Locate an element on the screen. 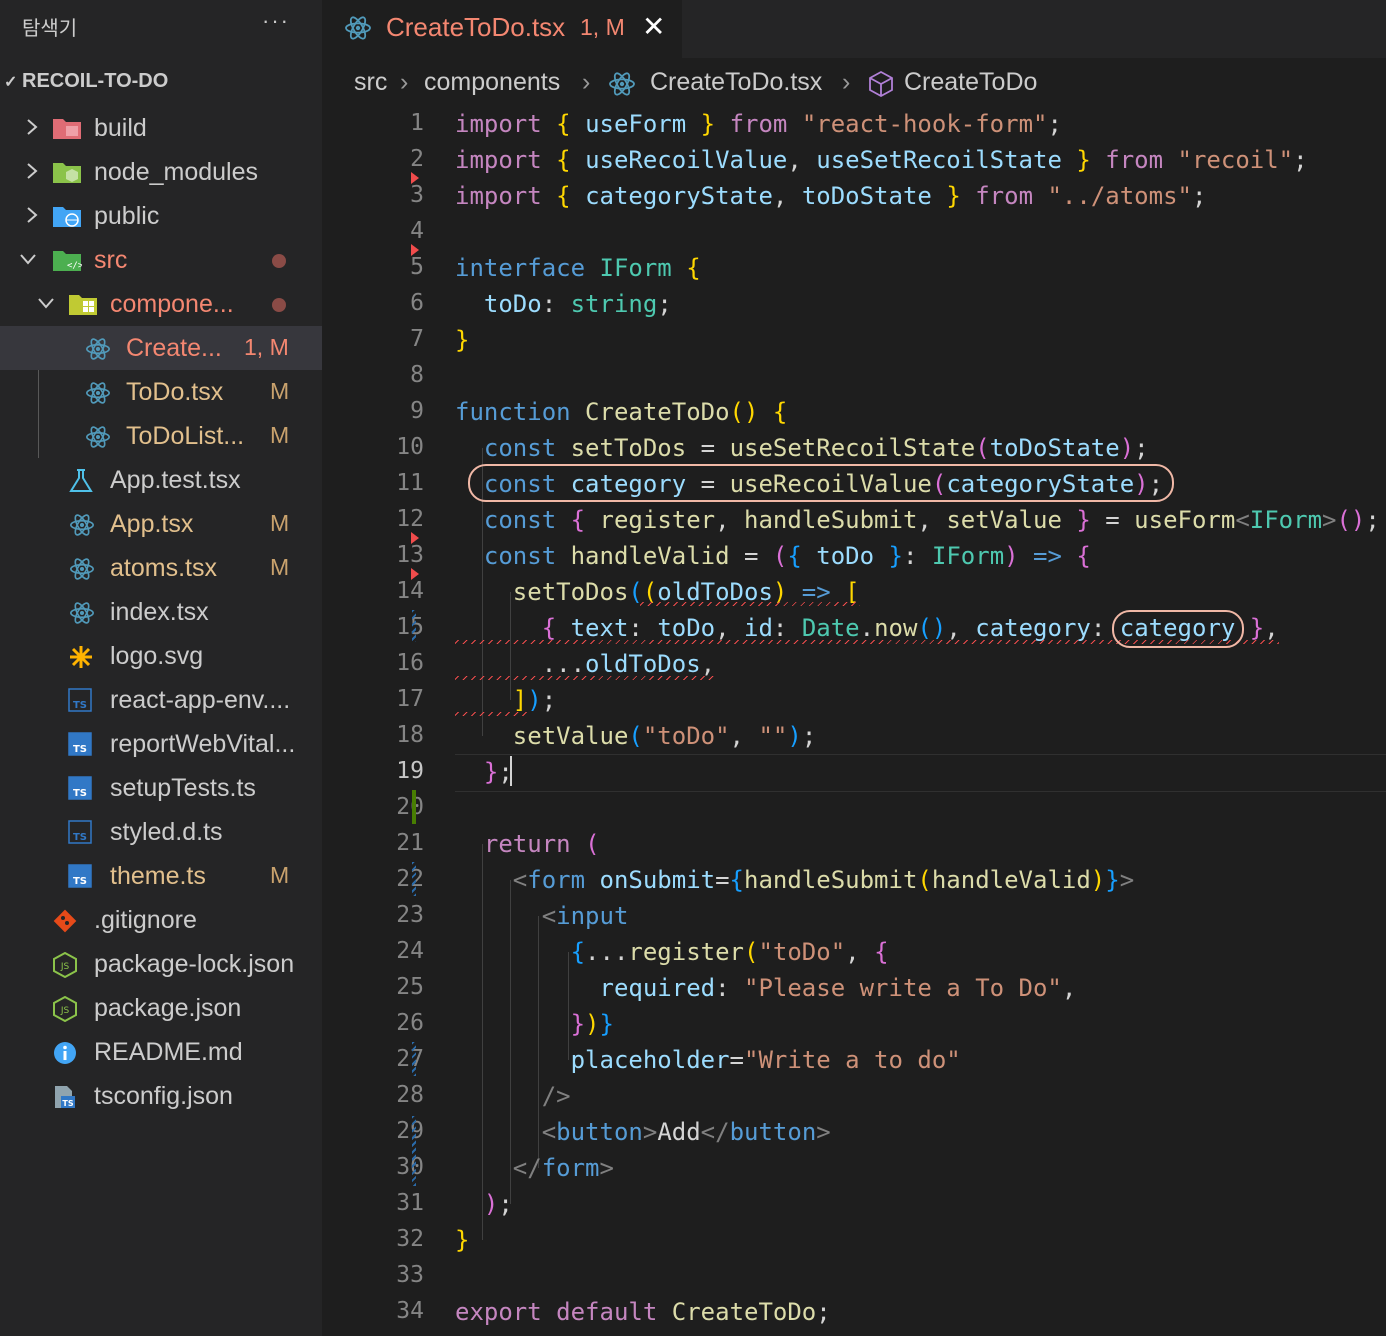 Image resolution: width=1386 pixels, height=1336 pixels. src-folder-icon: </> is located at coordinates (68, 260).